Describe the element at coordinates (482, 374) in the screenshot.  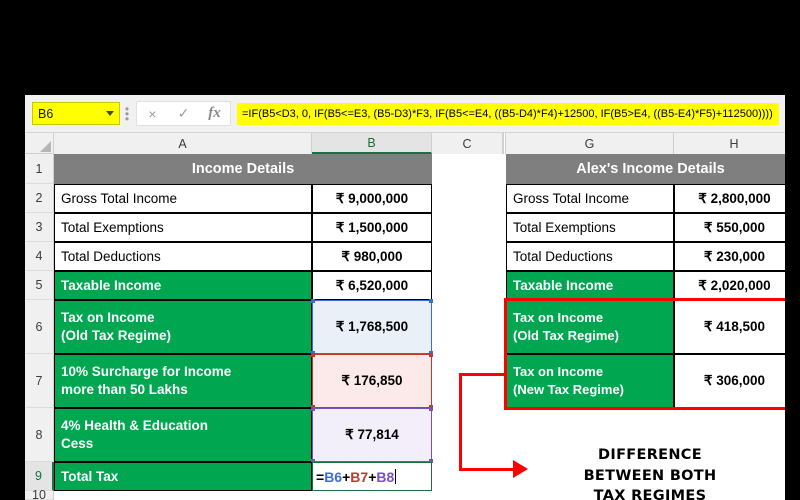
I see `annotation-arrow-stem` at that location.